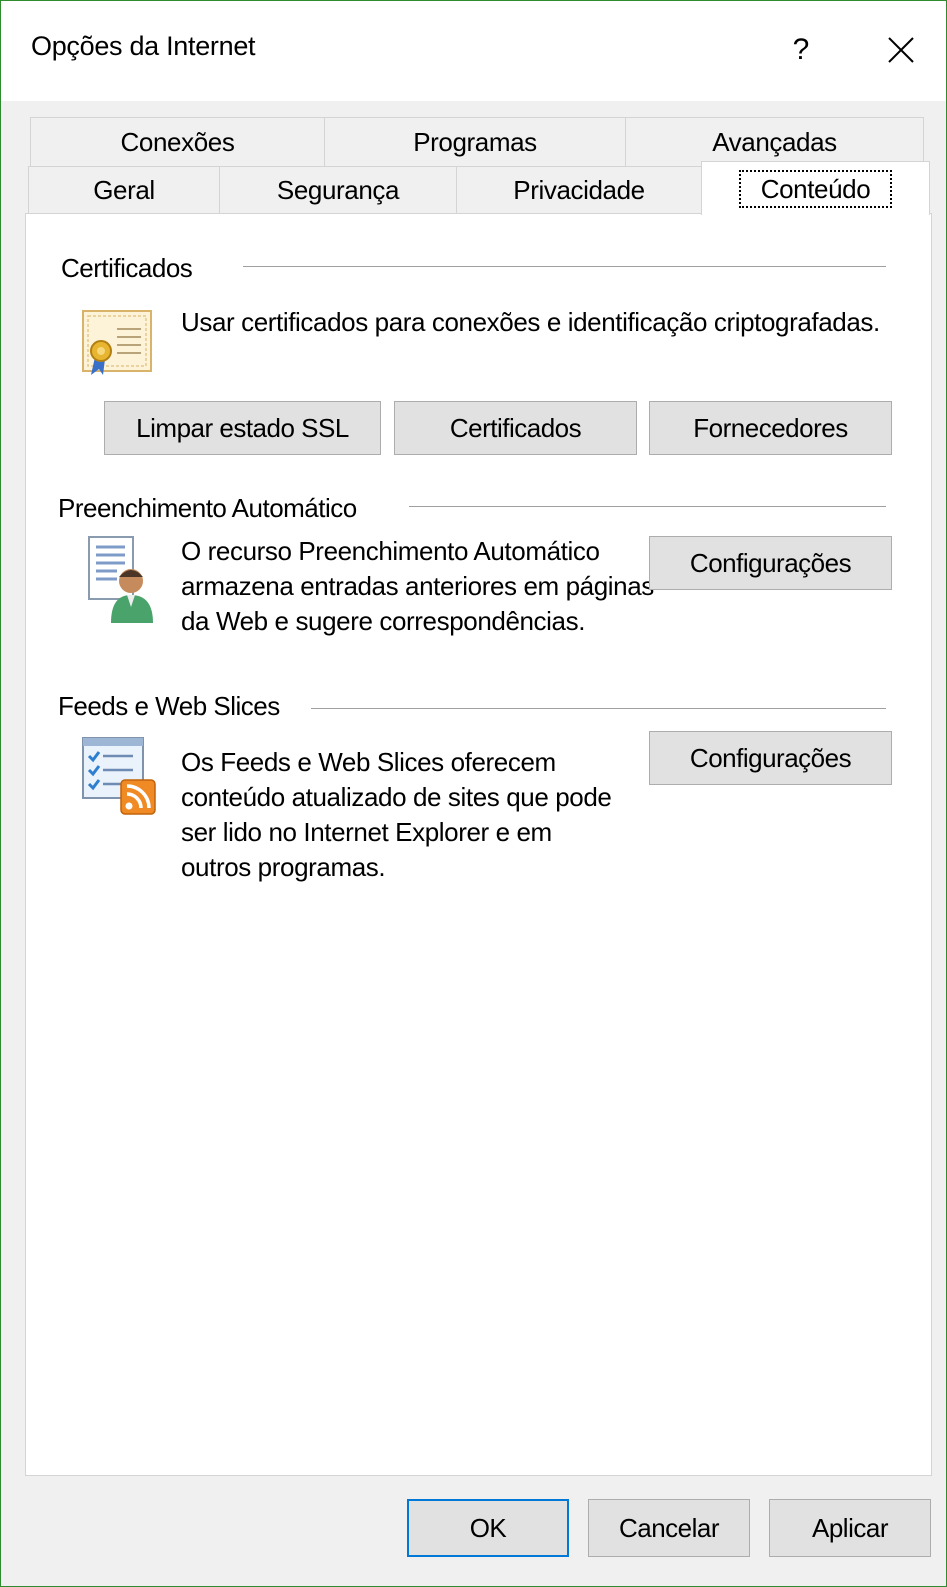 The image size is (947, 1587). What do you see at coordinates (473, 51) in the screenshot?
I see `title-bar: Opções da Internet ?` at bounding box center [473, 51].